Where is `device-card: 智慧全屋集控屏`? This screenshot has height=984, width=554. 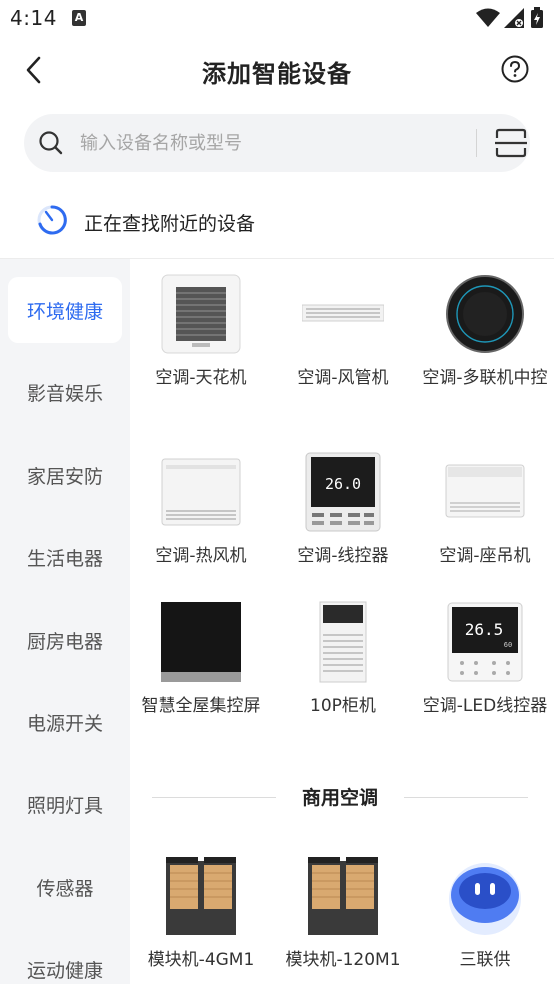 device-card: 智慧全屋集控屏 is located at coordinates (201, 660).